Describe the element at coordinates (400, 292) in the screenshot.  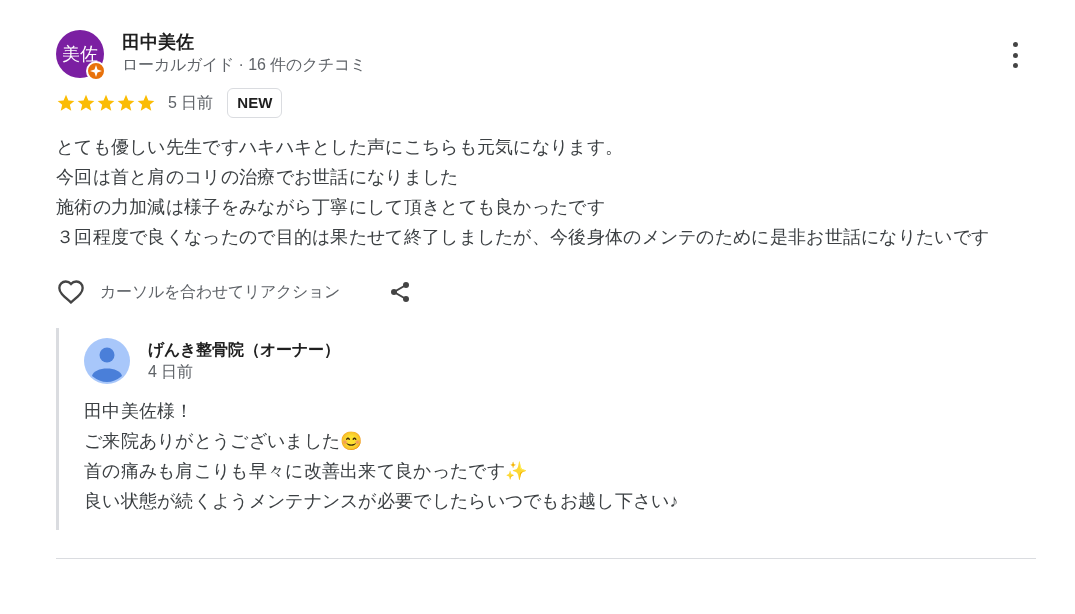
I see `share-icon` at that location.